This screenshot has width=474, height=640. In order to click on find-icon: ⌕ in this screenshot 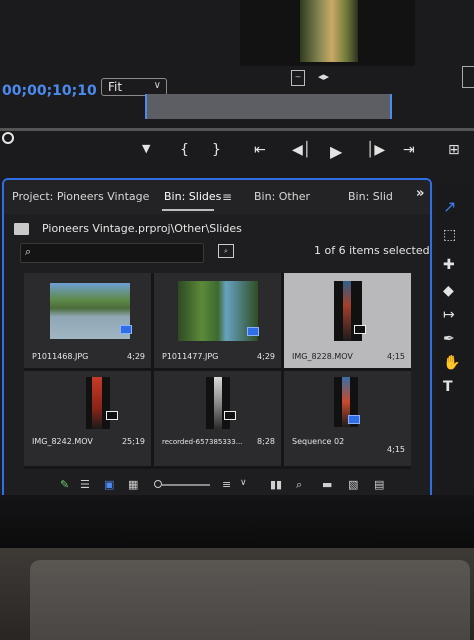, I will do `click(299, 485)`.